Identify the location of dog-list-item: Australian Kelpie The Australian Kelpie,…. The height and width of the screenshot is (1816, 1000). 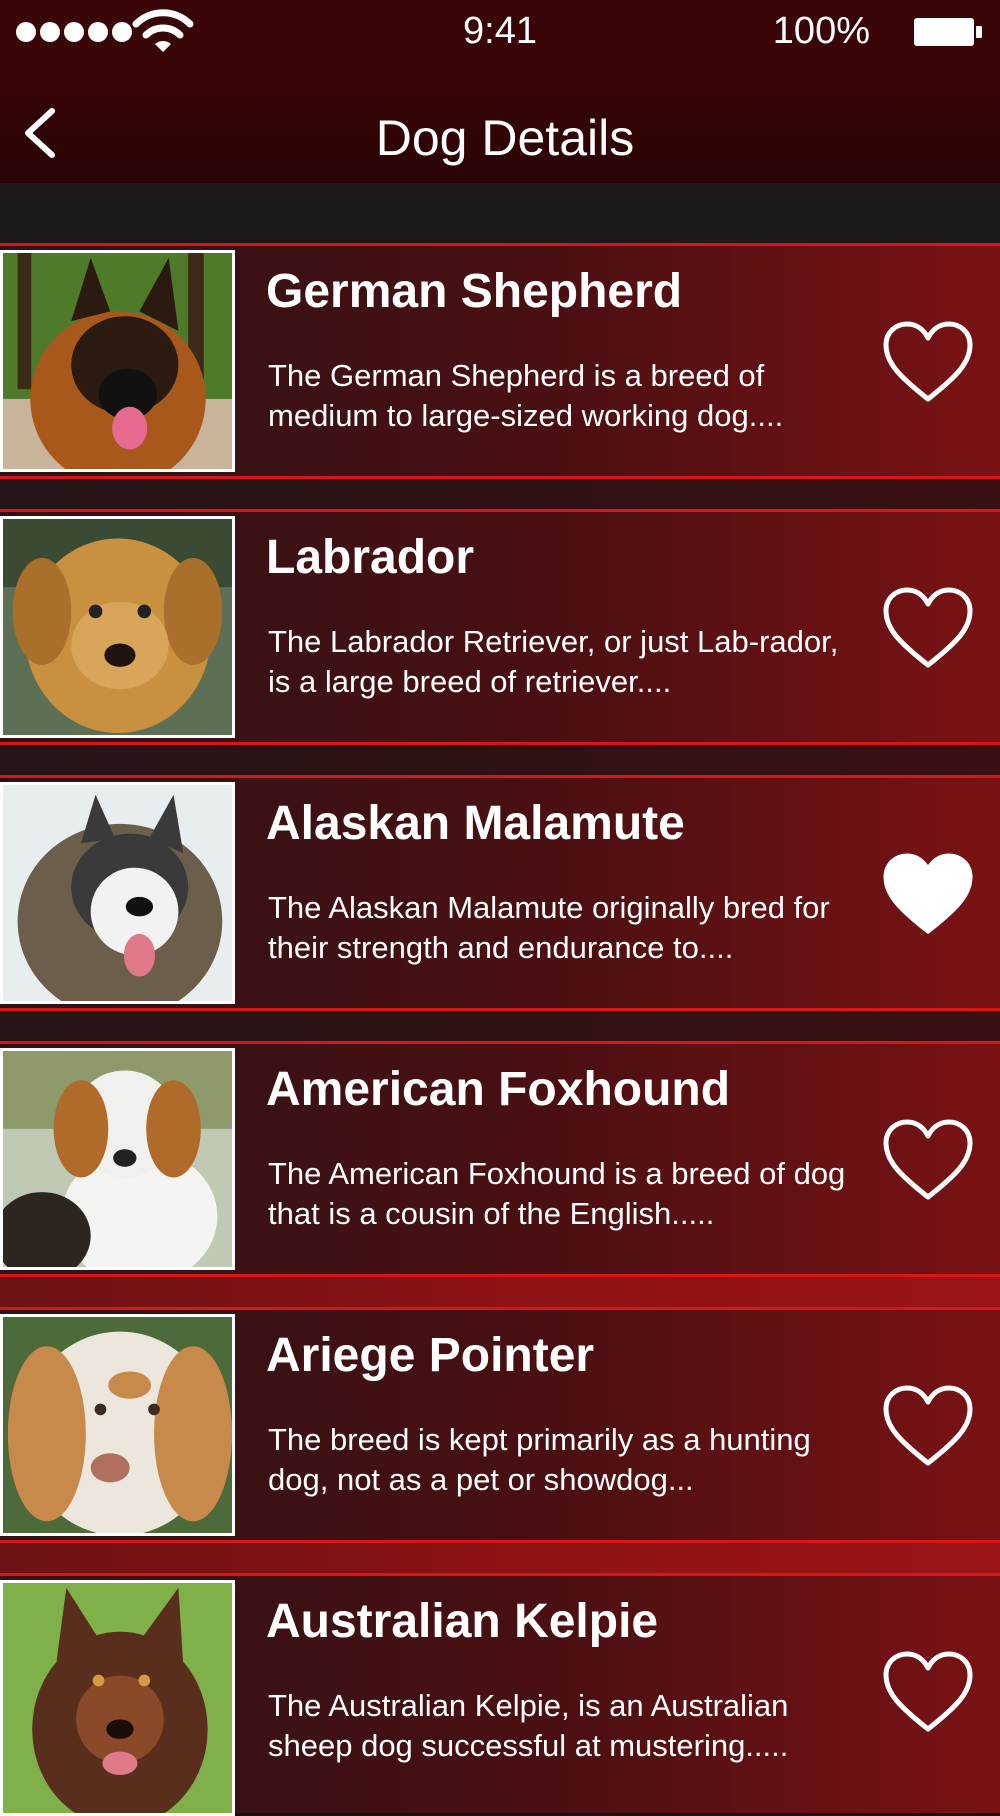
(500, 1694).